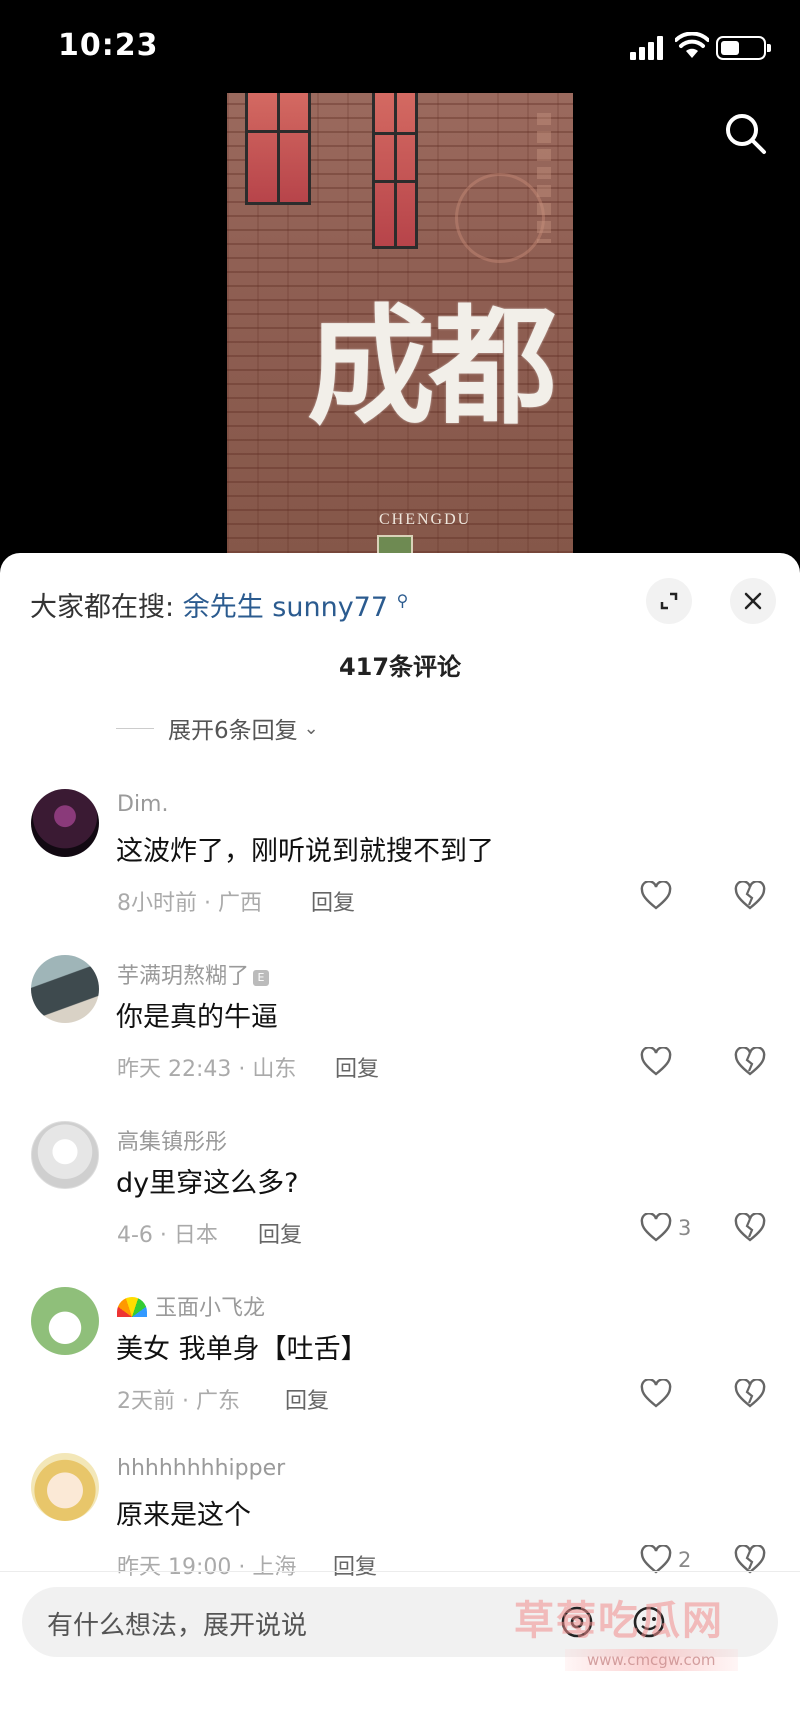 This screenshot has width=800, height=1731. Describe the element at coordinates (201, 1468) in the screenshot. I see `comment-username: hhhhhhhhipper` at that location.